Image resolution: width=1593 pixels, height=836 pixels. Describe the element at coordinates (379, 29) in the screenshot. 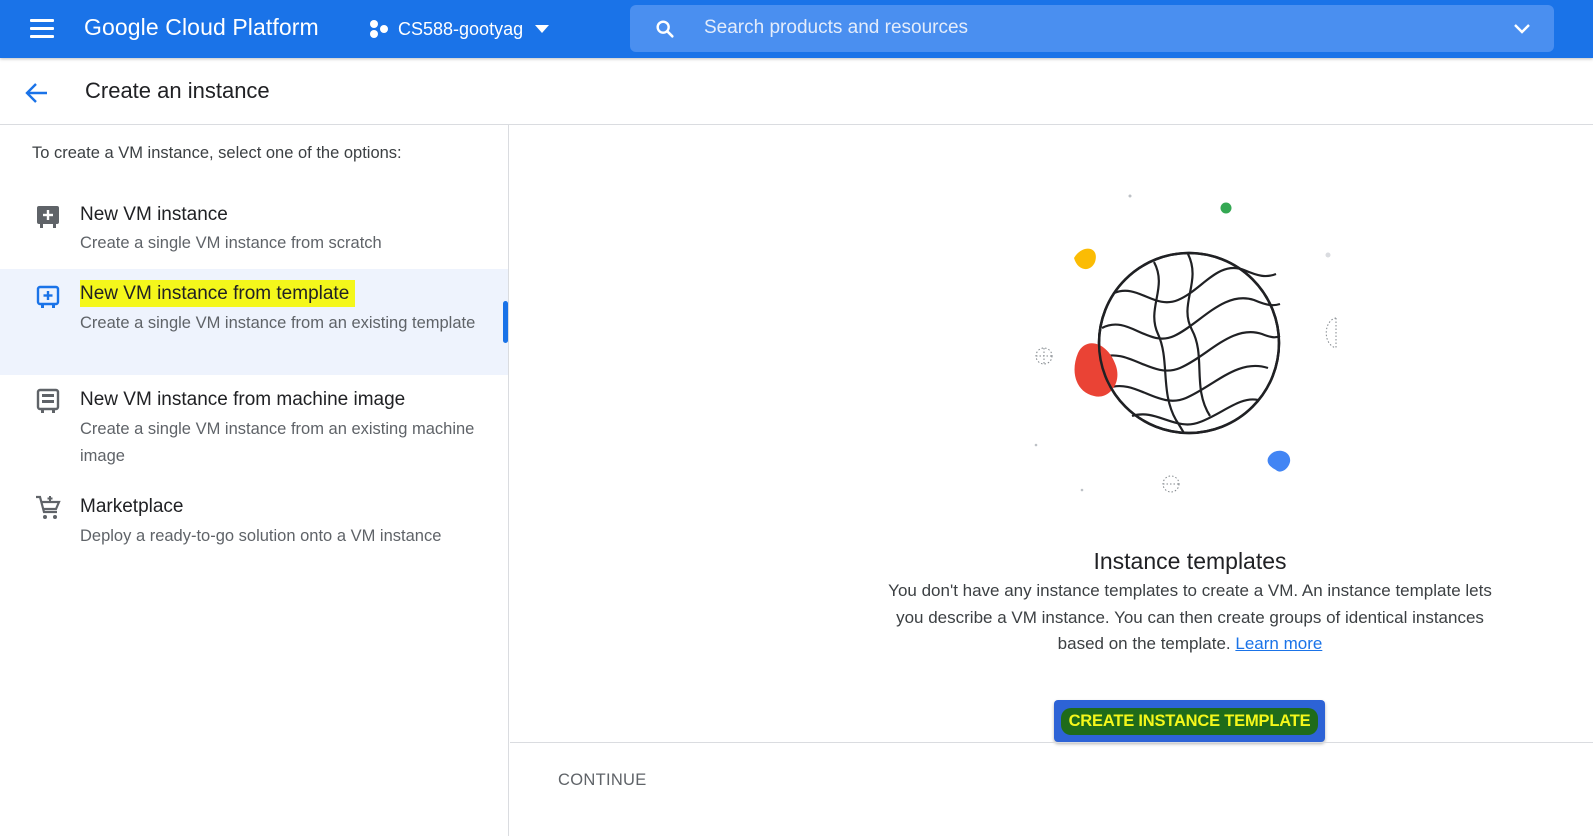

I see `project-dots-icon` at that location.